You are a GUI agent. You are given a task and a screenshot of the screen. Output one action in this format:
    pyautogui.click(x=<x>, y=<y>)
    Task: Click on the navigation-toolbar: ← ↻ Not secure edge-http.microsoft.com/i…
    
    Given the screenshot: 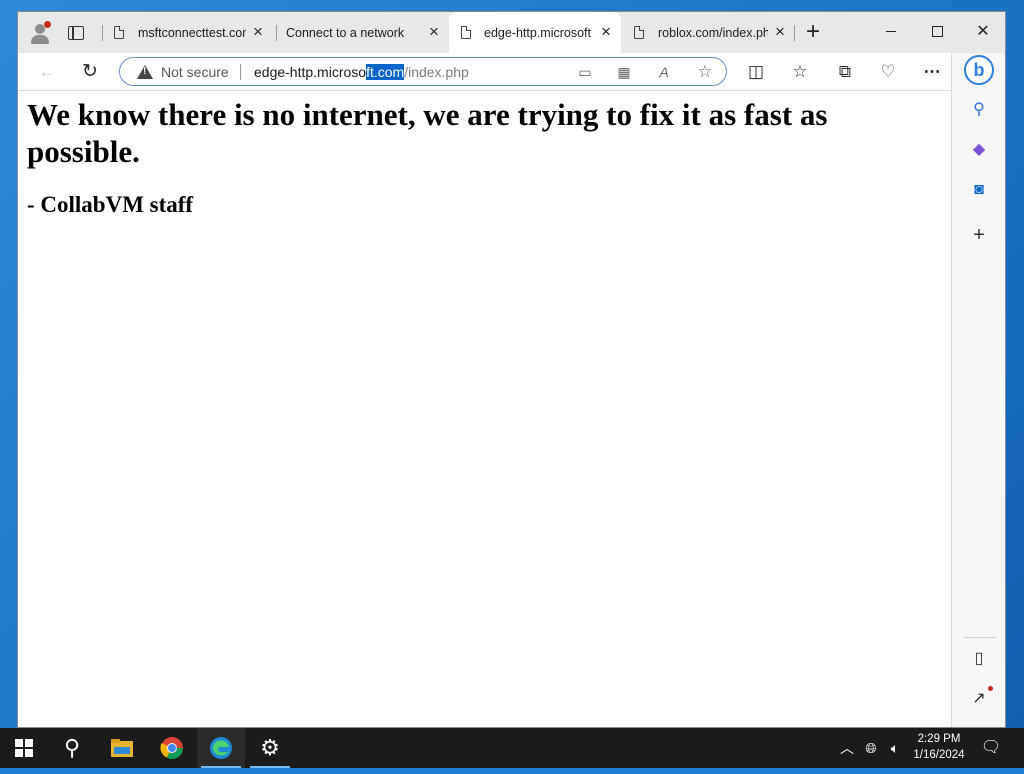 What is the action you would take?
    pyautogui.click(x=511, y=72)
    